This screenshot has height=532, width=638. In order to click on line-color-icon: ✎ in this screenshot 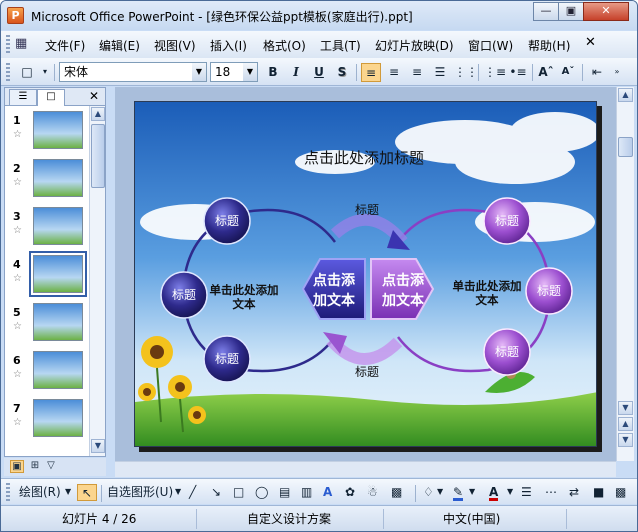, I will do `click(458, 492)`.